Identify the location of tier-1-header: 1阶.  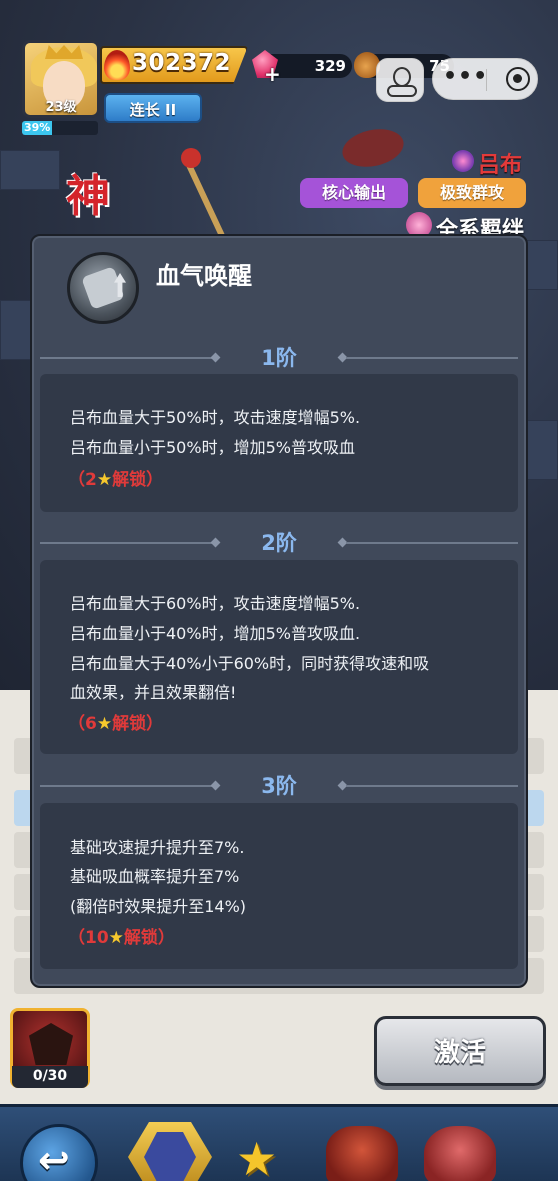
(279, 357).